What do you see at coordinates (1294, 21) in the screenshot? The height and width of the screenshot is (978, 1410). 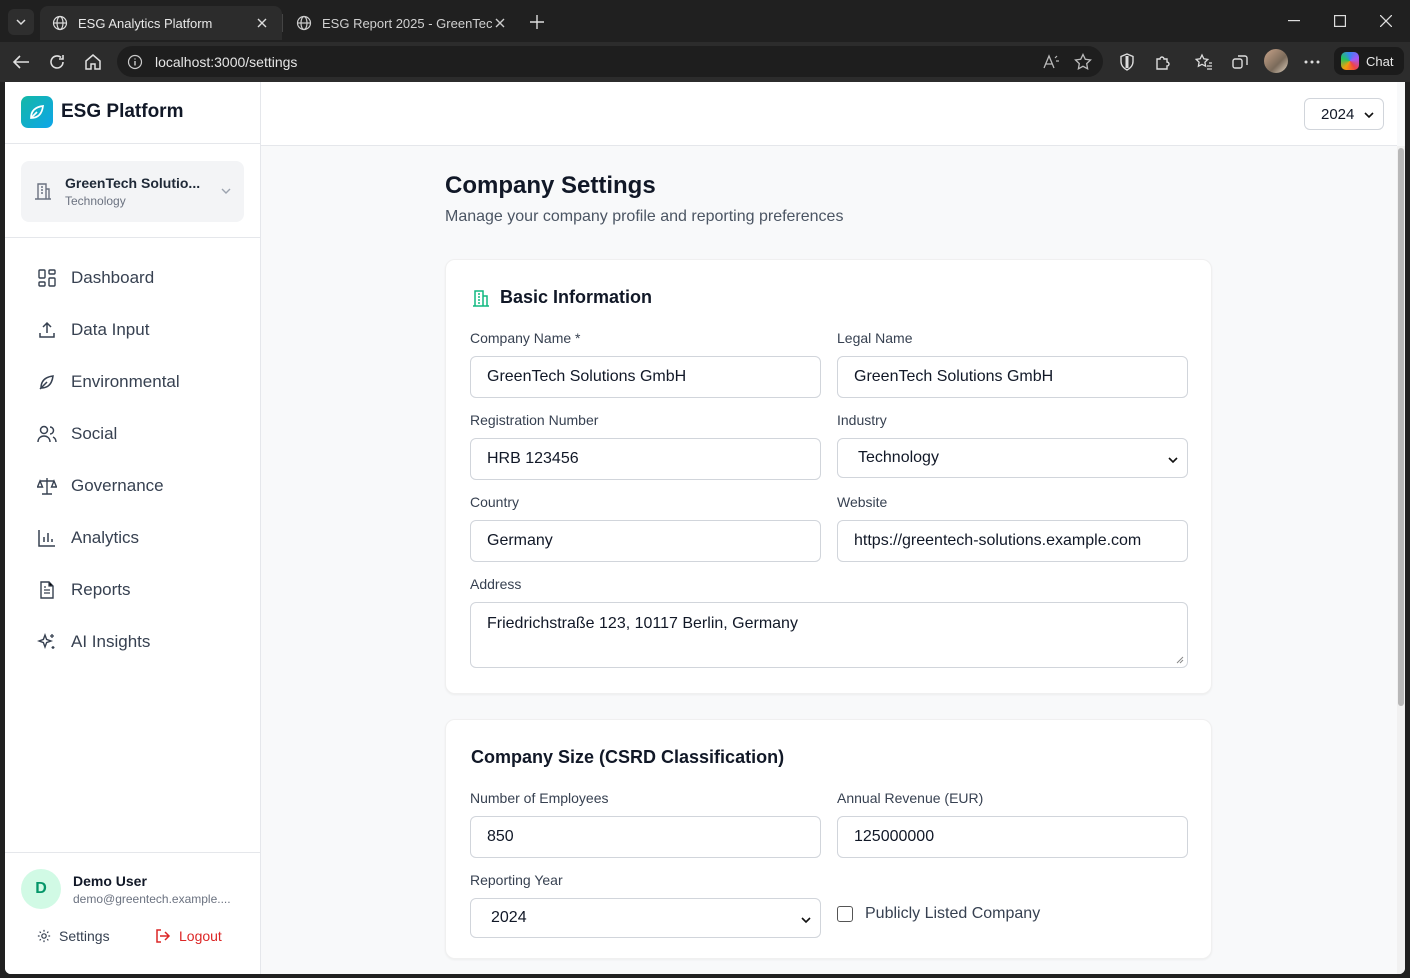 I see `minimize-button` at bounding box center [1294, 21].